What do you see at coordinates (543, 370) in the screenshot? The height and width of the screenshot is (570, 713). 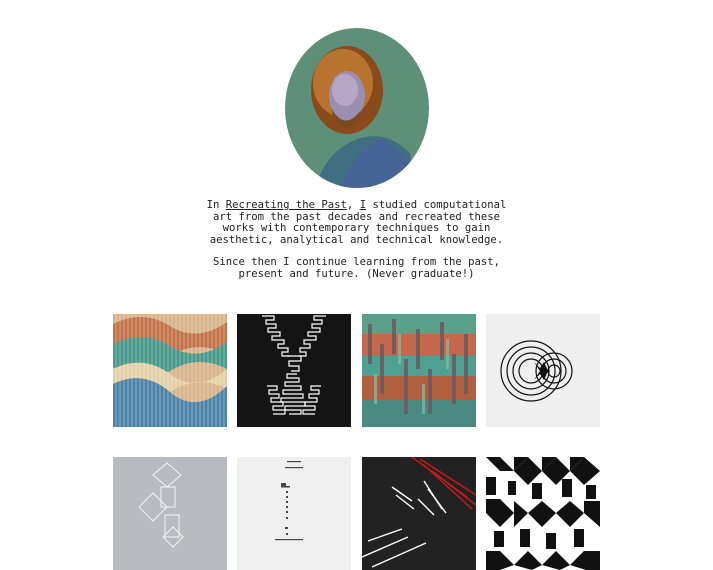 I see `gallery-item-concentric-circles` at bounding box center [543, 370].